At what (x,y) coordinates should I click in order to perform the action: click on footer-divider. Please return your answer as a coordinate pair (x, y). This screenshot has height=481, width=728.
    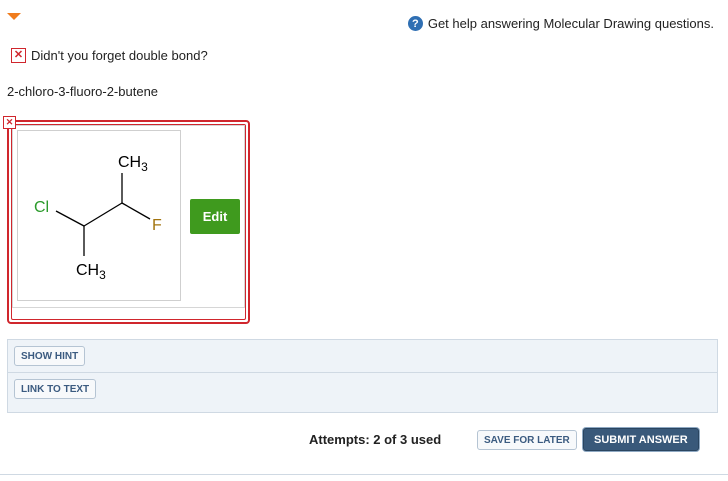
    Looking at the image, I should click on (364, 474).